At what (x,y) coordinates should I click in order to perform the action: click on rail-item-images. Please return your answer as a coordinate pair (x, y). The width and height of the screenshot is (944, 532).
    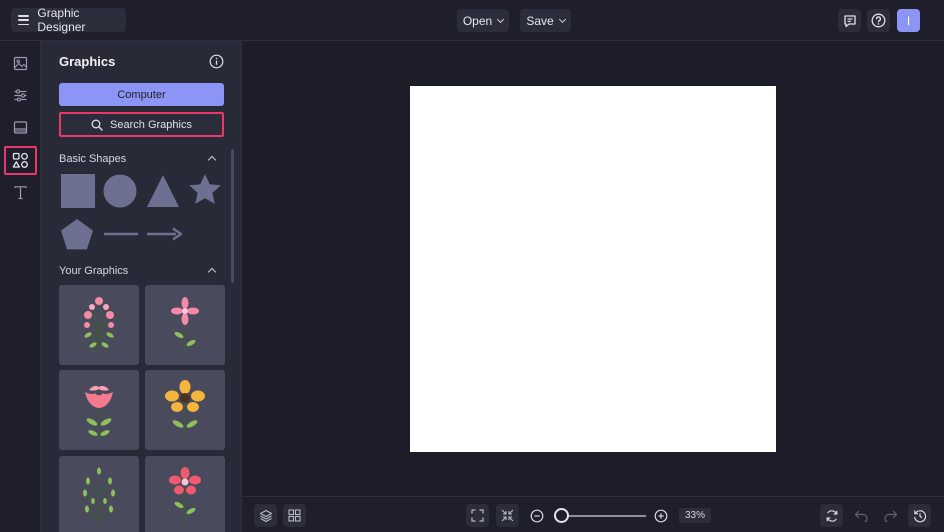
    Looking at the image, I should click on (20, 63).